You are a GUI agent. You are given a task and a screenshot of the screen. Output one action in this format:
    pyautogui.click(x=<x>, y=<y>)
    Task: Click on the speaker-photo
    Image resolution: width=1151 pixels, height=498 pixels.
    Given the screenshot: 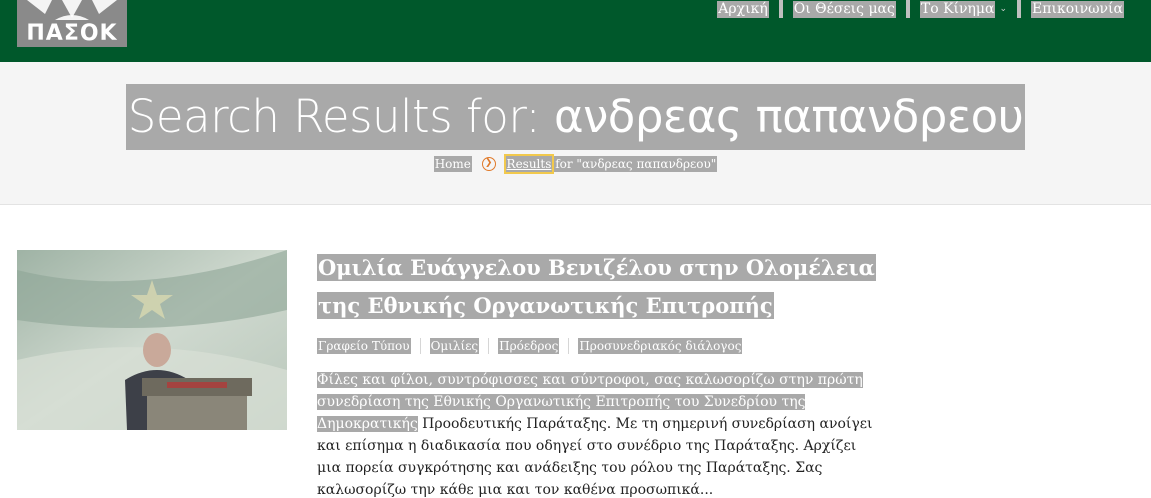 What is the action you would take?
    pyautogui.click(x=152, y=340)
    